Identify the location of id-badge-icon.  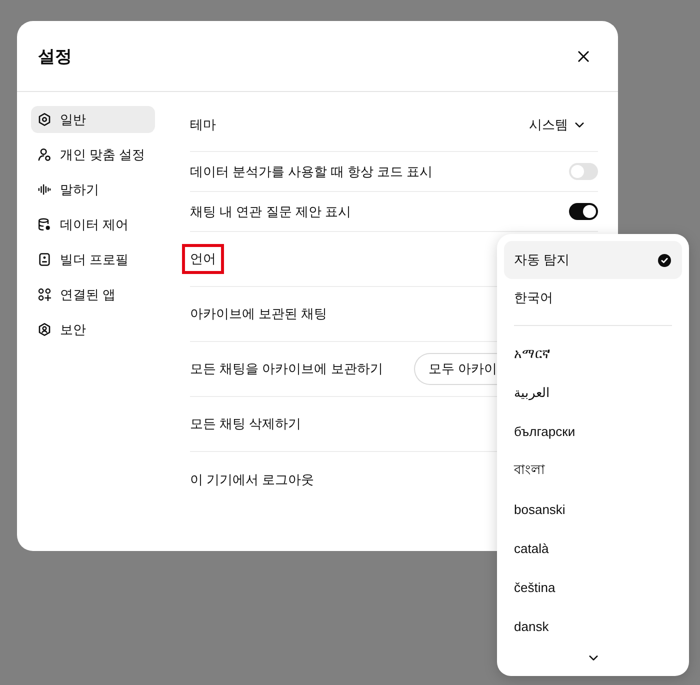
(44, 259).